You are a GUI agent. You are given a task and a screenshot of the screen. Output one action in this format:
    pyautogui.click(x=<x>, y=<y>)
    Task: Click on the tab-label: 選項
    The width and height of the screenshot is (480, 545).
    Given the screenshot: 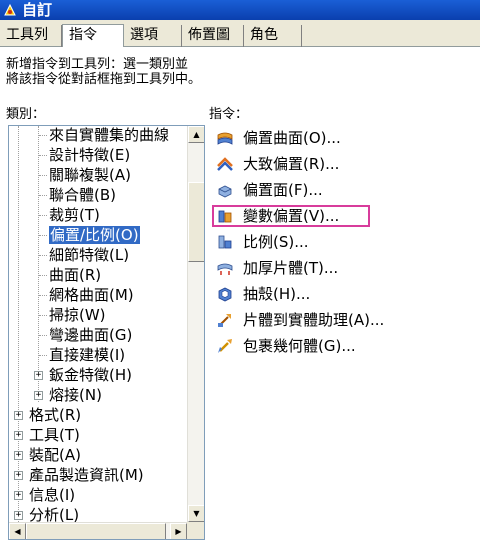 What is the action you would take?
    pyautogui.click(x=144, y=35)
    